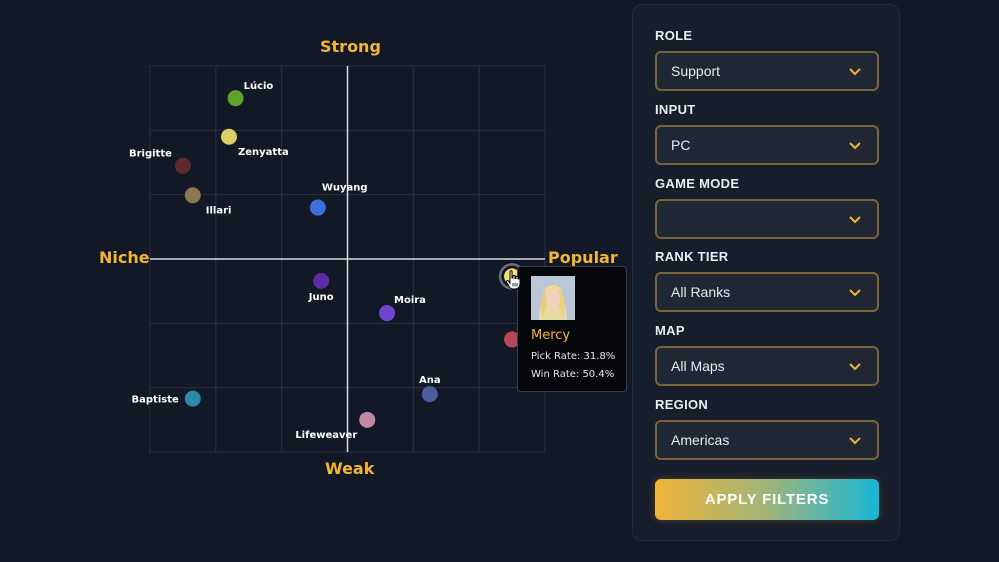  Describe the element at coordinates (430, 380) in the screenshot. I see `point-label-ana: Ana` at that location.